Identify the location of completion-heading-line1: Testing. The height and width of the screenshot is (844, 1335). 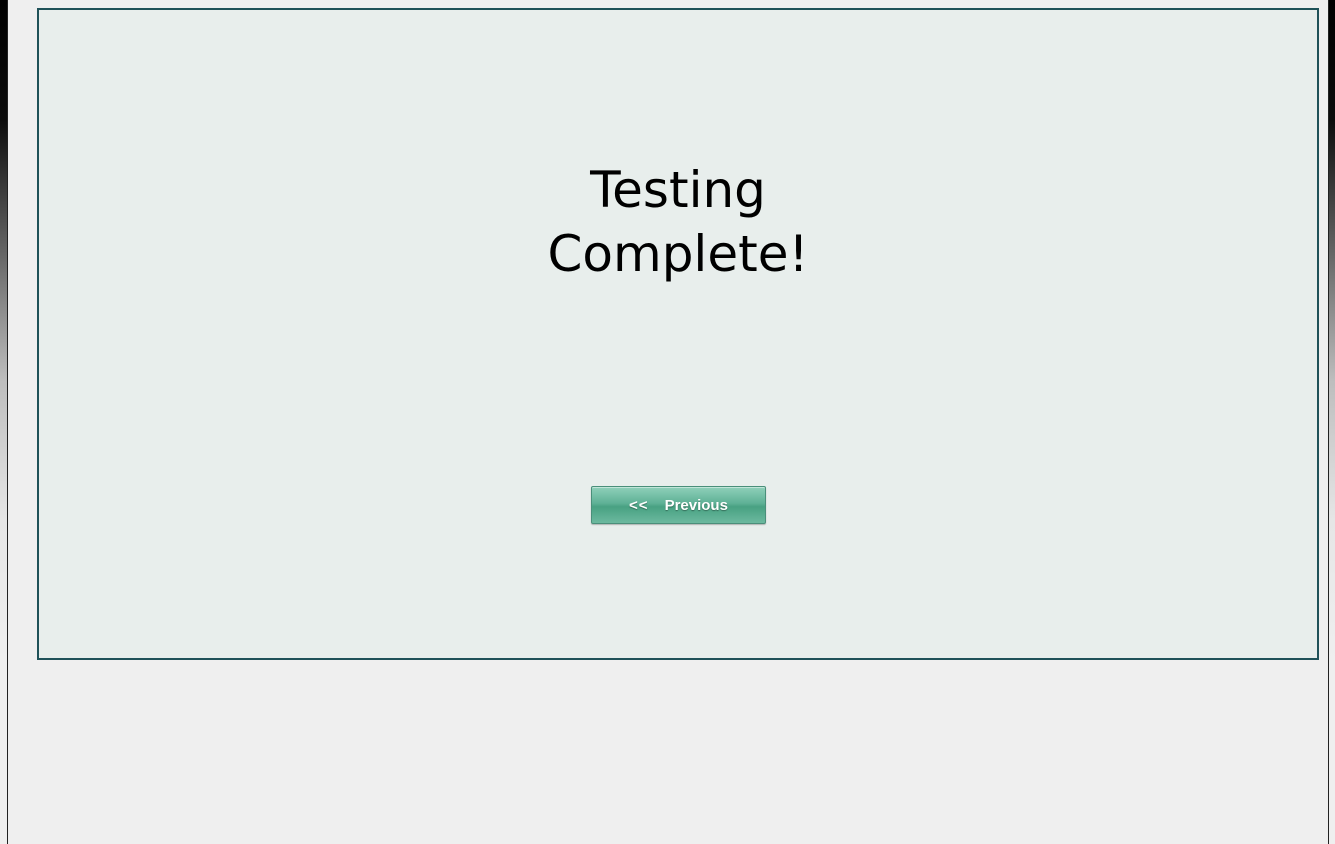
(678, 190).